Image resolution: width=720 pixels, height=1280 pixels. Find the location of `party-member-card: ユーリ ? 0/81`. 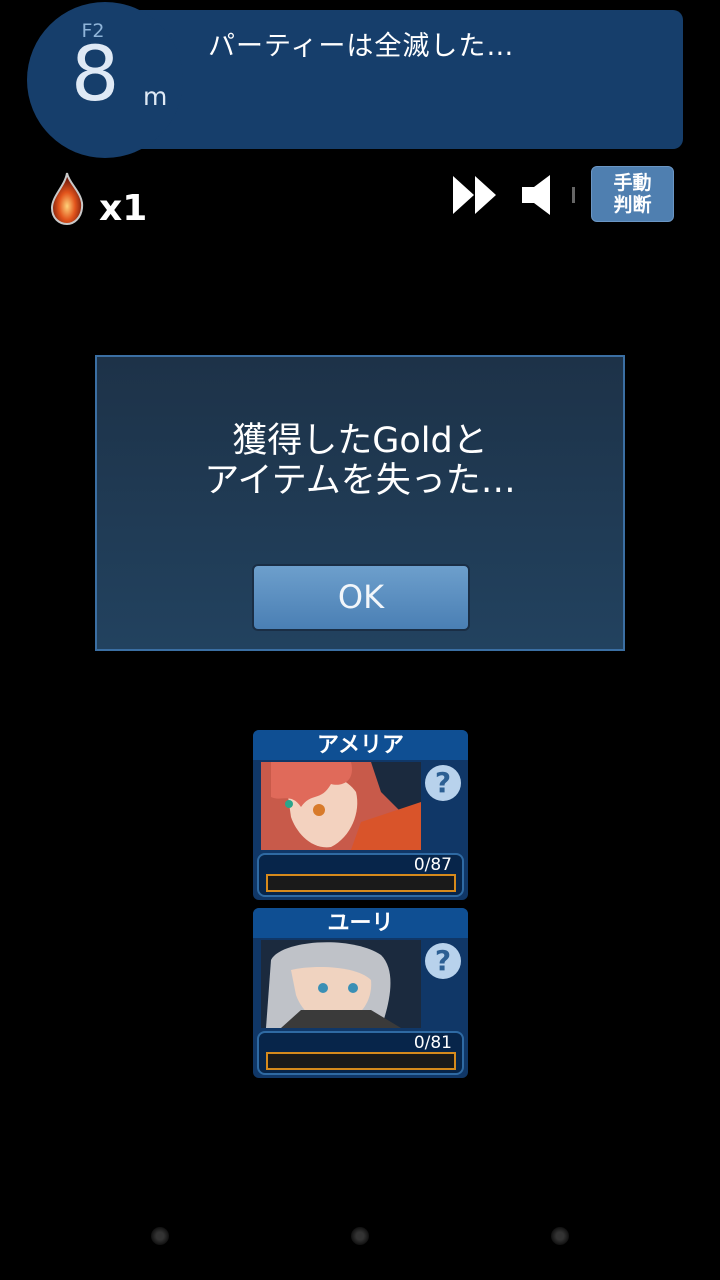

party-member-card: ユーリ ? 0/81 is located at coordinates (360, 993).